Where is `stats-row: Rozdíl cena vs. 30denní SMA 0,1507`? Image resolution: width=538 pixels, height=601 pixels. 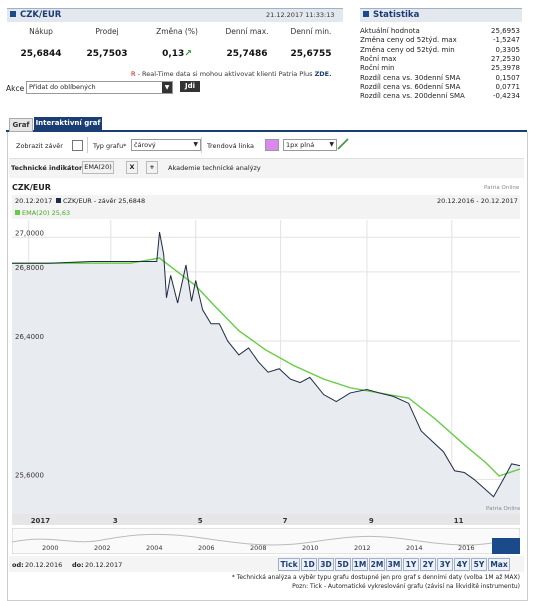
stats-row: Rozdíl cena vs. 30denní SMA 0,1507 is located at coordinates (440, 78).